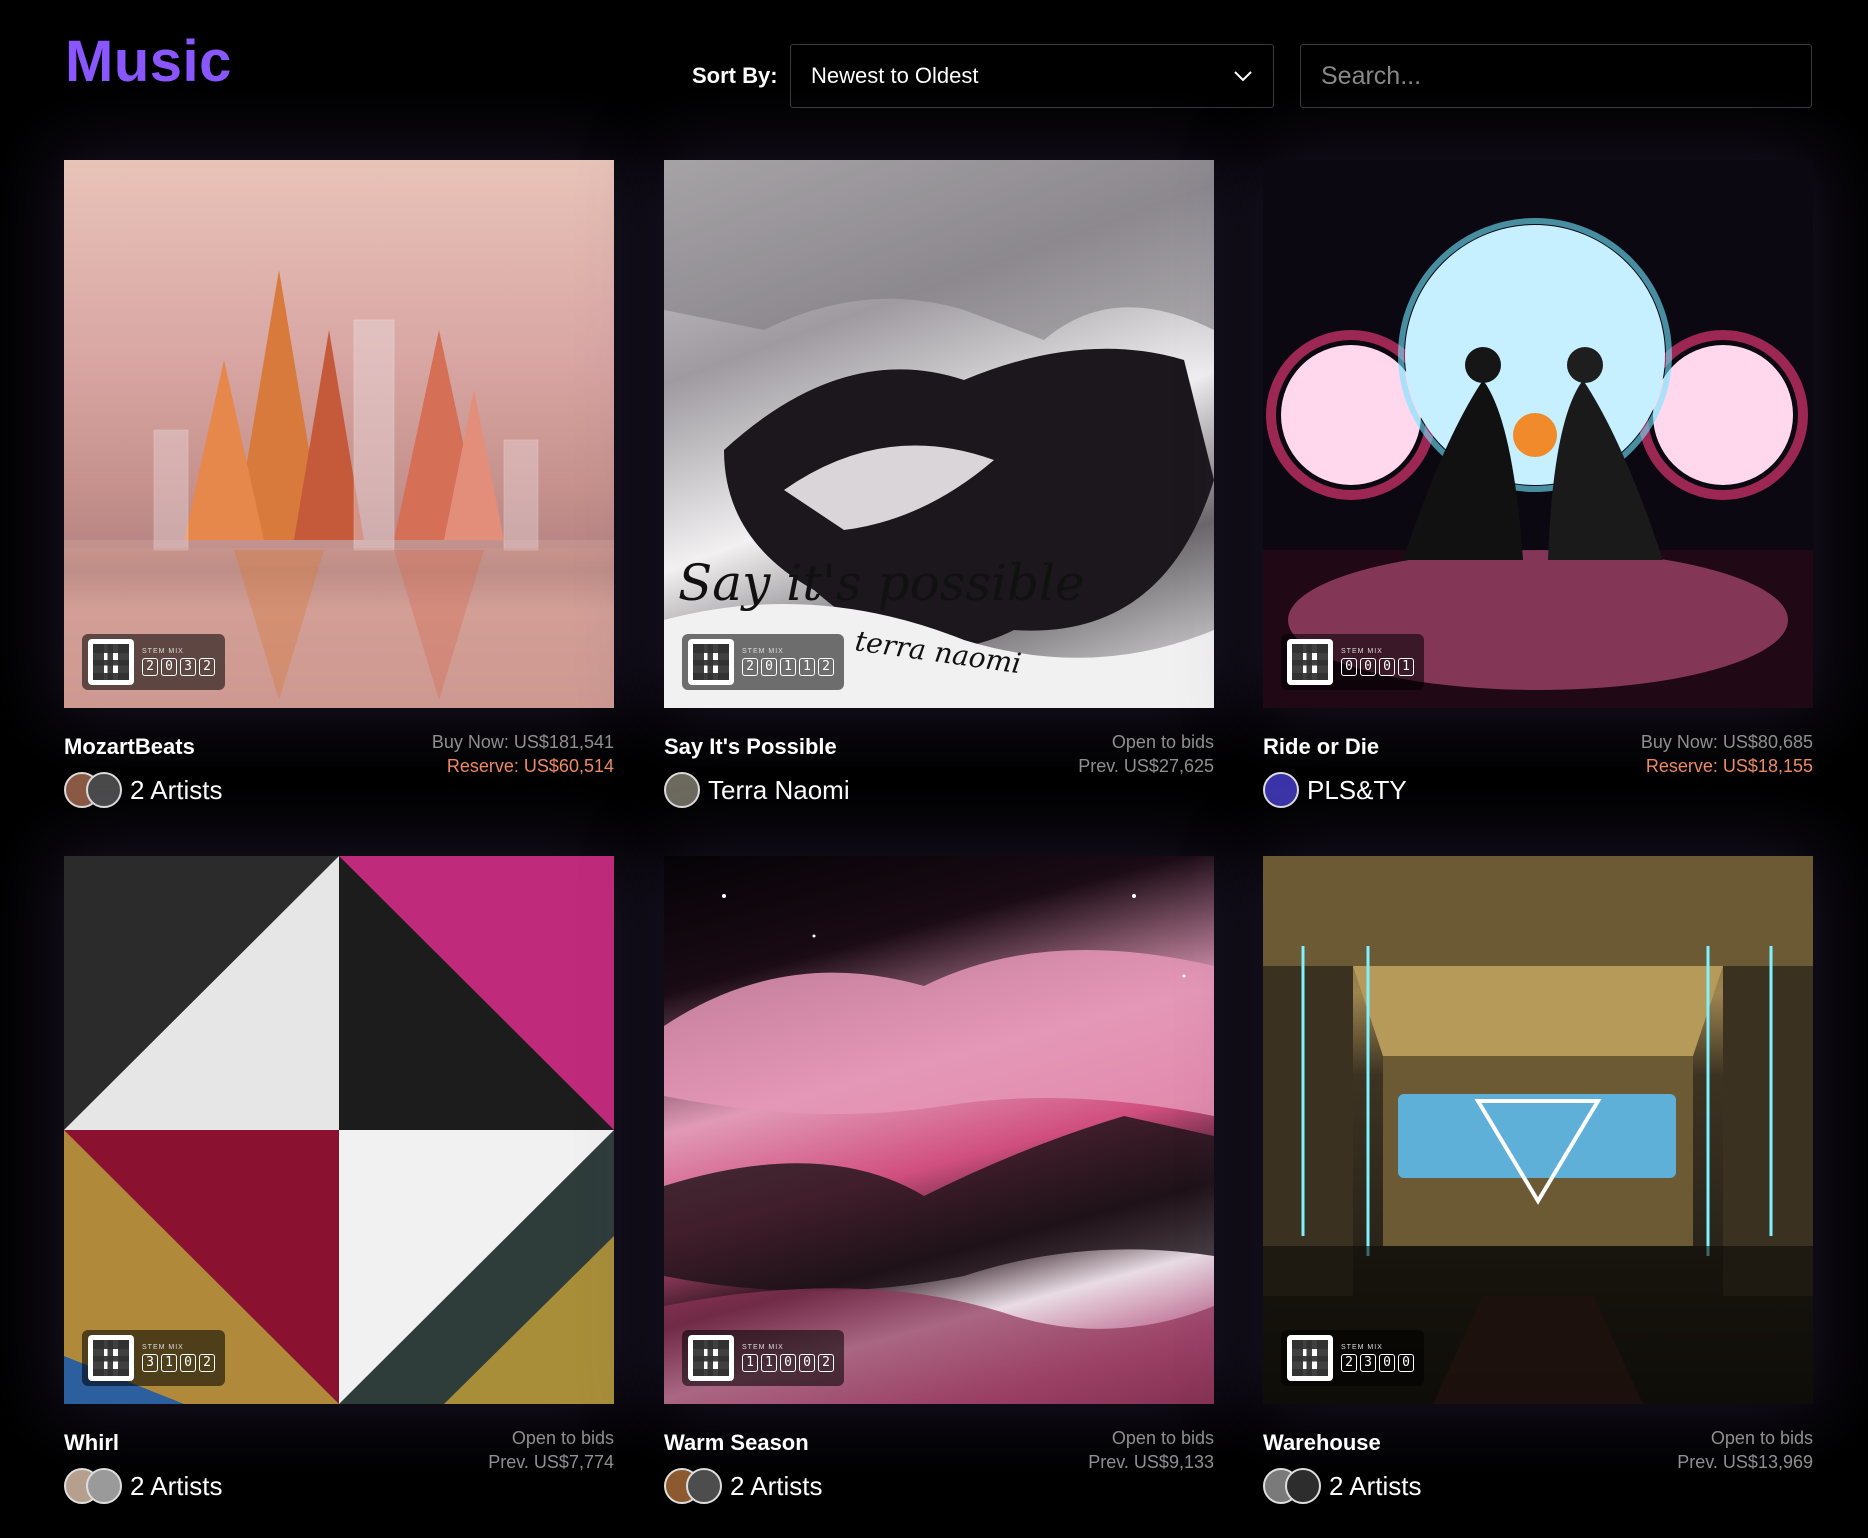 The height and width of the screenshot is (1538, 1868). I want to click on music-card: STEM MIX 1 1 0 0 2 Warm Season 2 Artists, so click(939, 1181).